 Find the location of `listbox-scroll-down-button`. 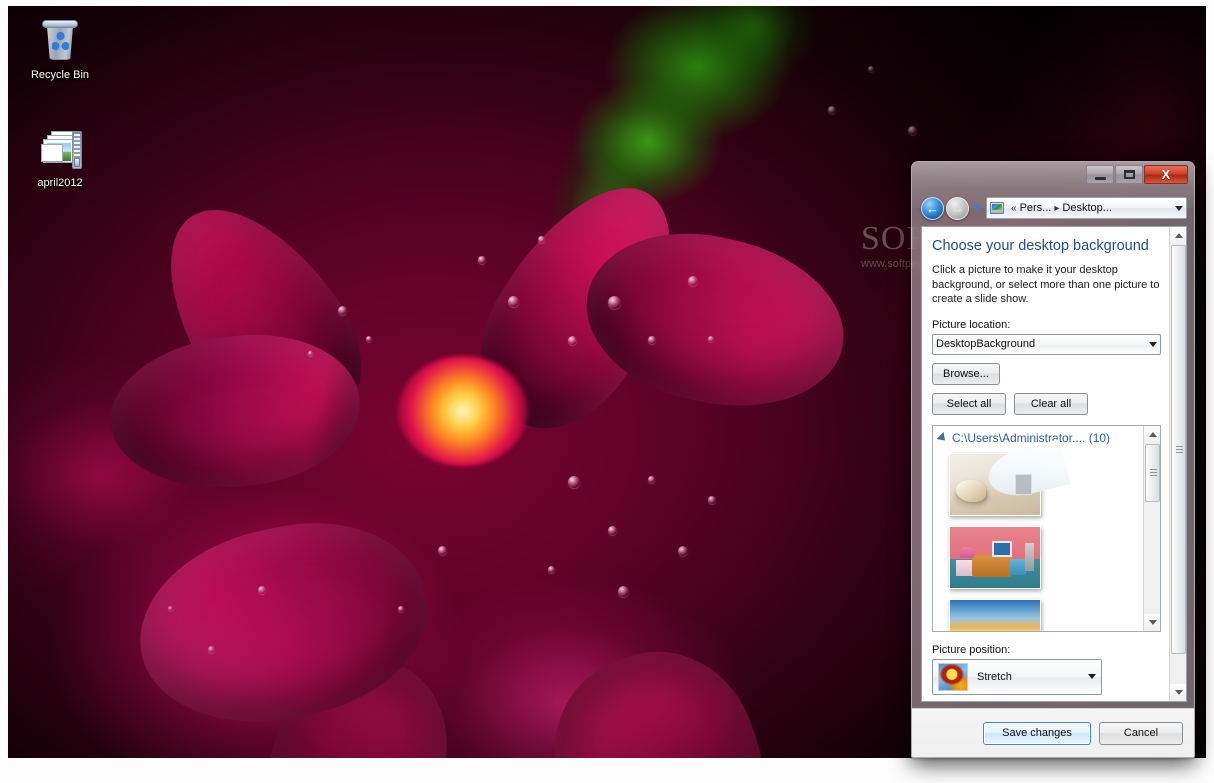

listbox-scroll-down-button is located at coordinates (1152, 622).